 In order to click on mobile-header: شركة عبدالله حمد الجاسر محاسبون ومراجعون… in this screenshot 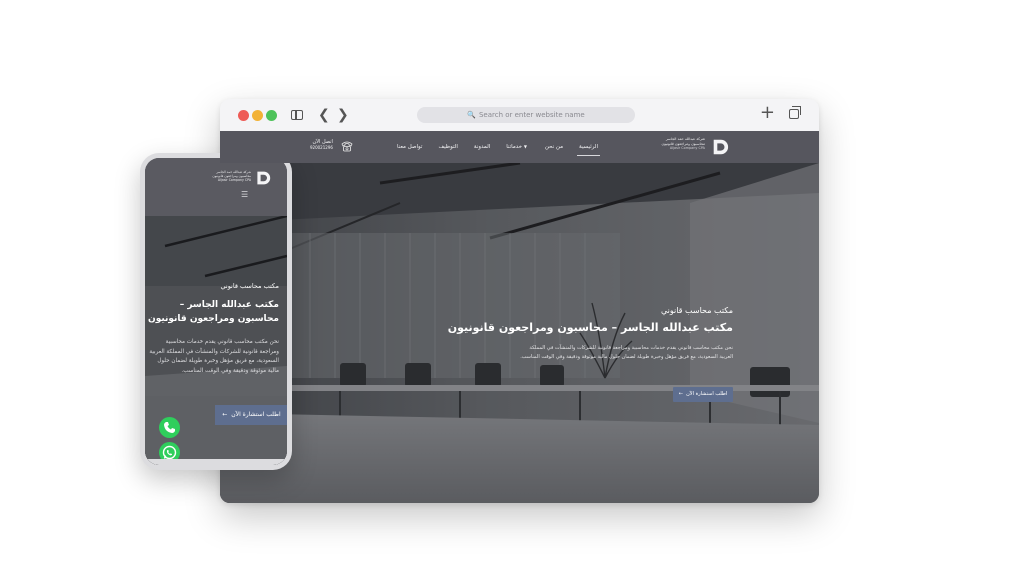, I will do `click(216, 187)`.